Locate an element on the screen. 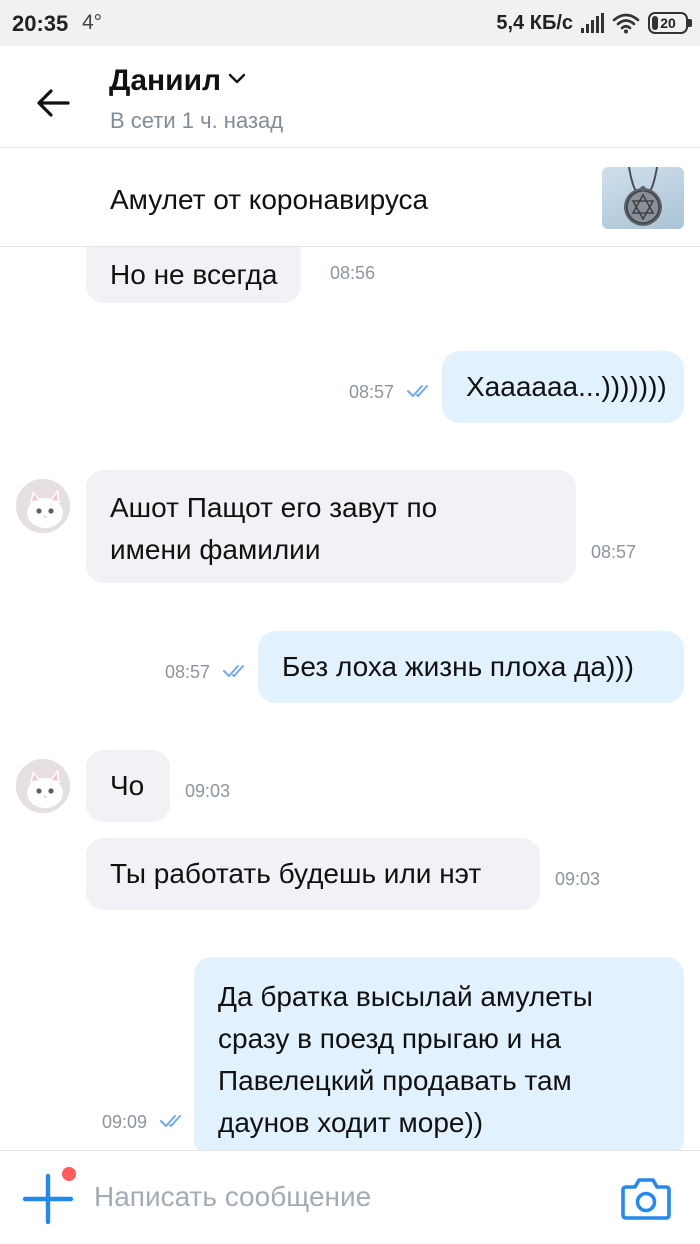  message-text: Хаааааа...))))))) is located at coordinates (566, 386).